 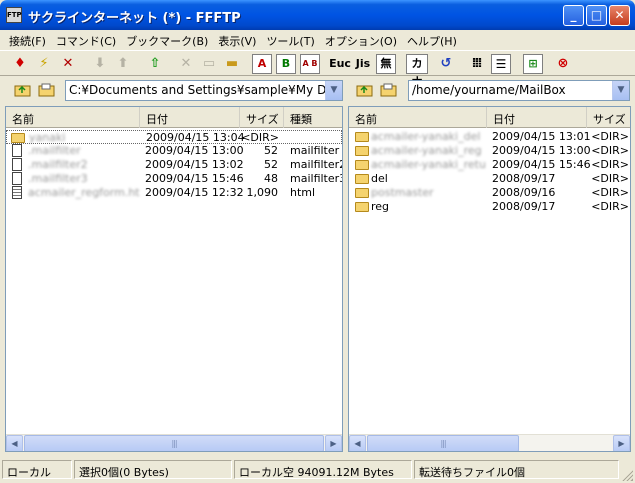 What do you see at coordinates (174, 137) in the screenshot?
I see `table-row: yanaki 2009/04/15 13:04 <DIR>` at bounding box center [174, 137].